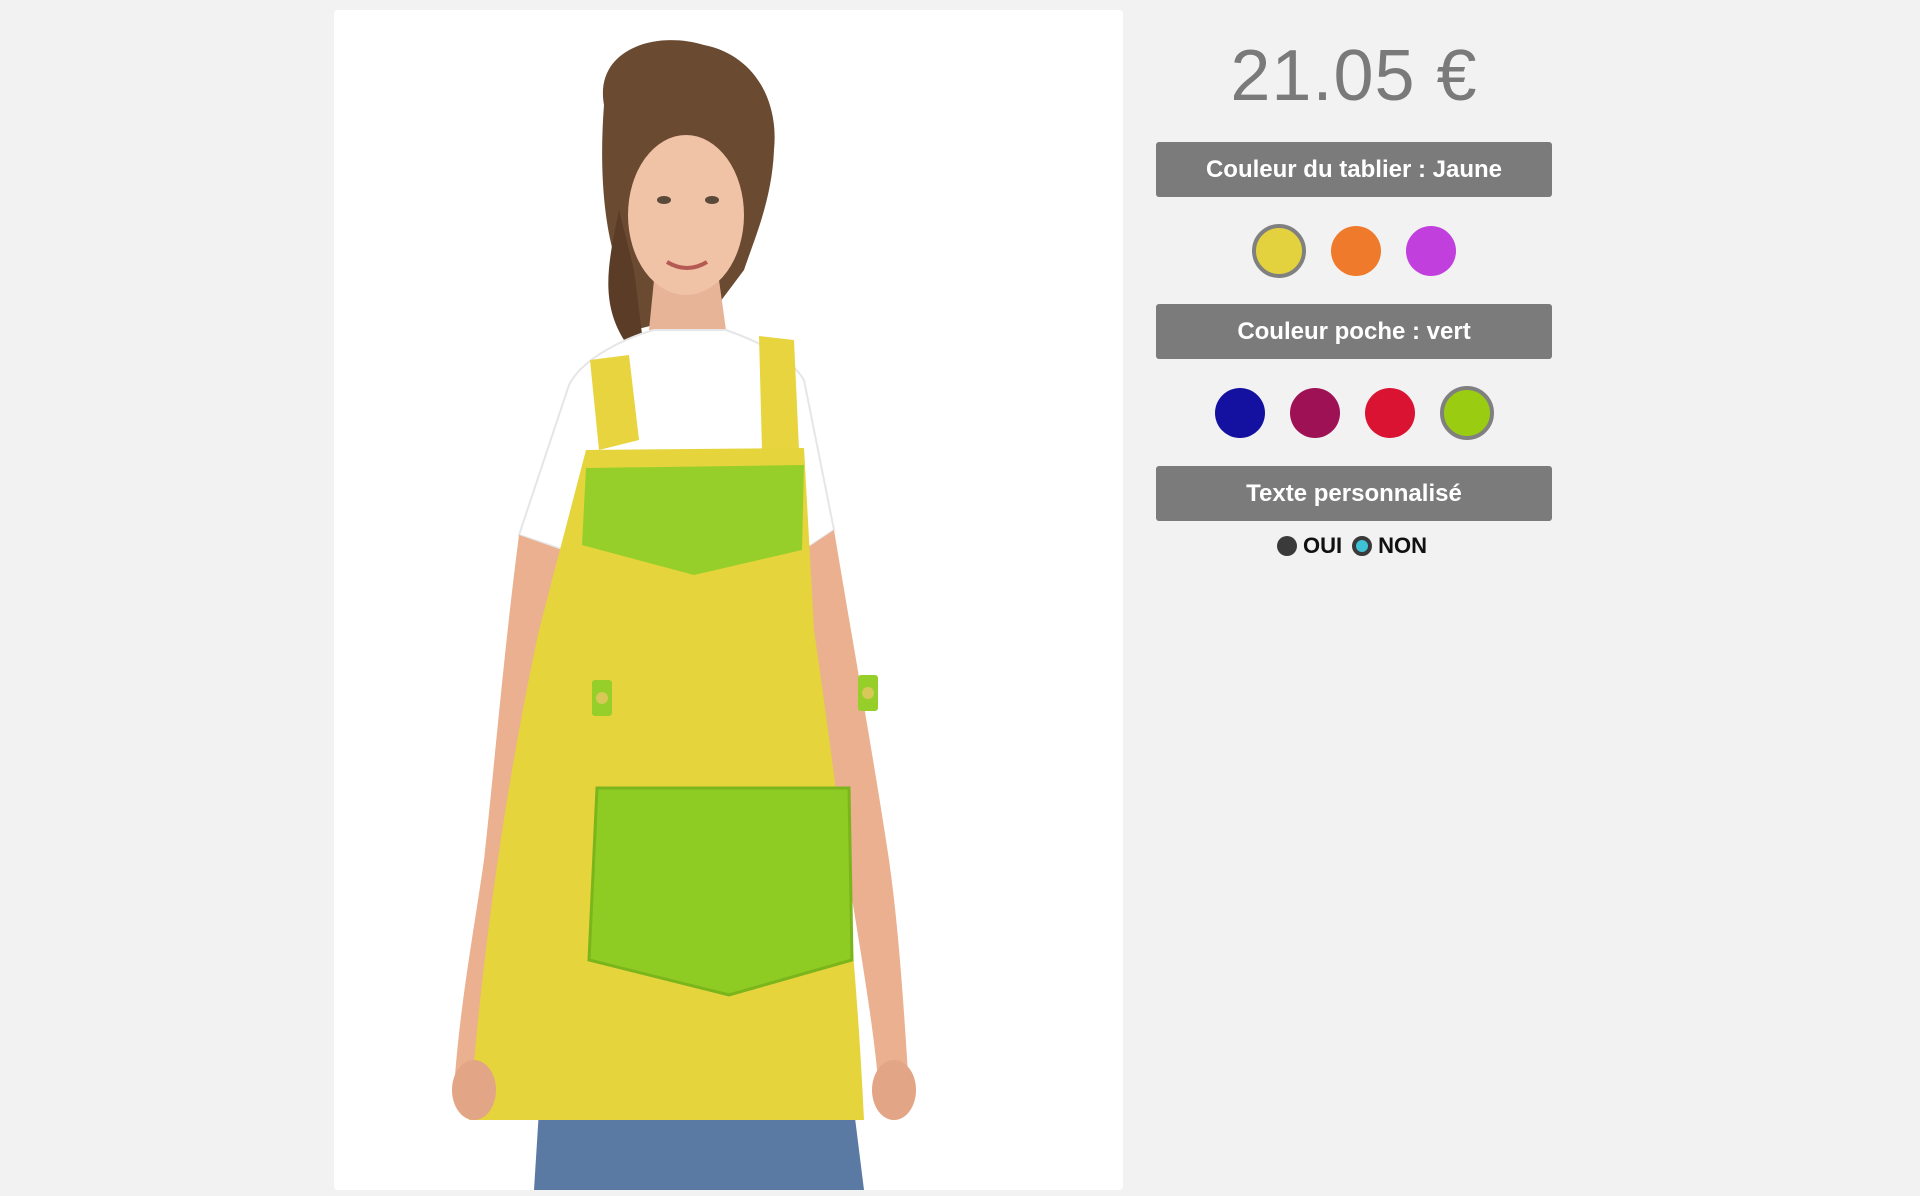 The height and width of the screenshot is (1196, 1920). I want to click on apron-color-swatch-violet, so click(1431, 250).